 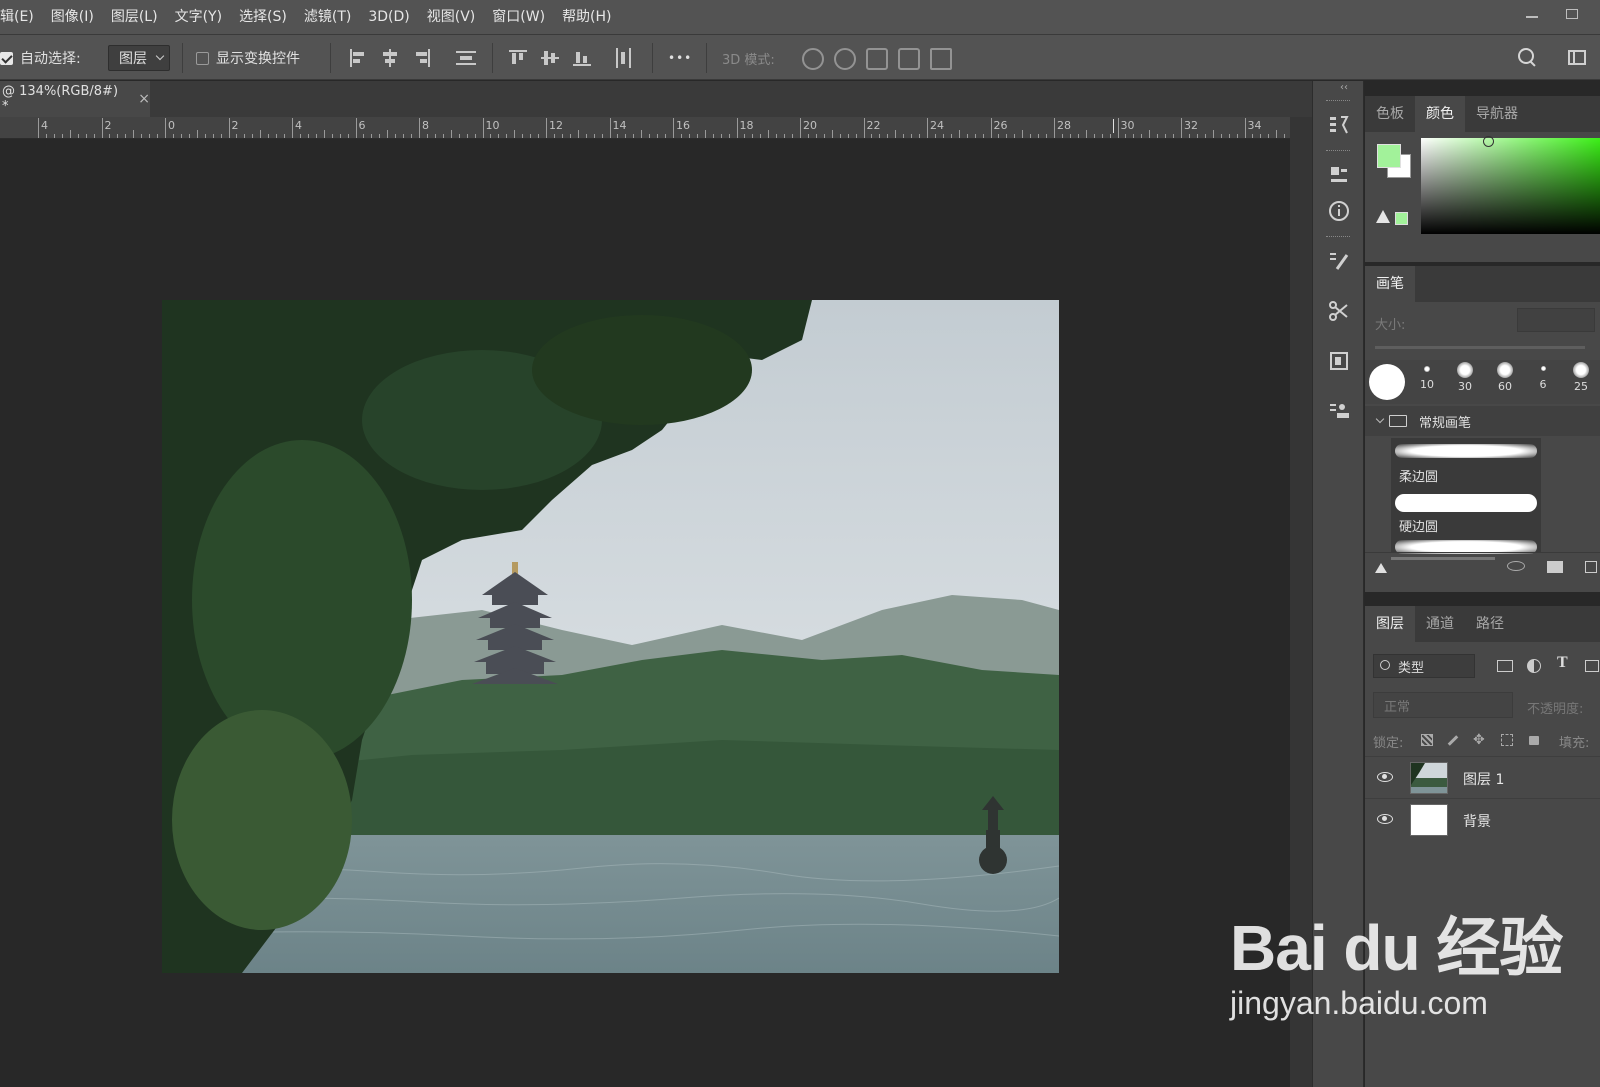 What do you see at coordinates (1532, 15) in the screenshot?
I see `minimize-button` at bounding box center [1532, 15].